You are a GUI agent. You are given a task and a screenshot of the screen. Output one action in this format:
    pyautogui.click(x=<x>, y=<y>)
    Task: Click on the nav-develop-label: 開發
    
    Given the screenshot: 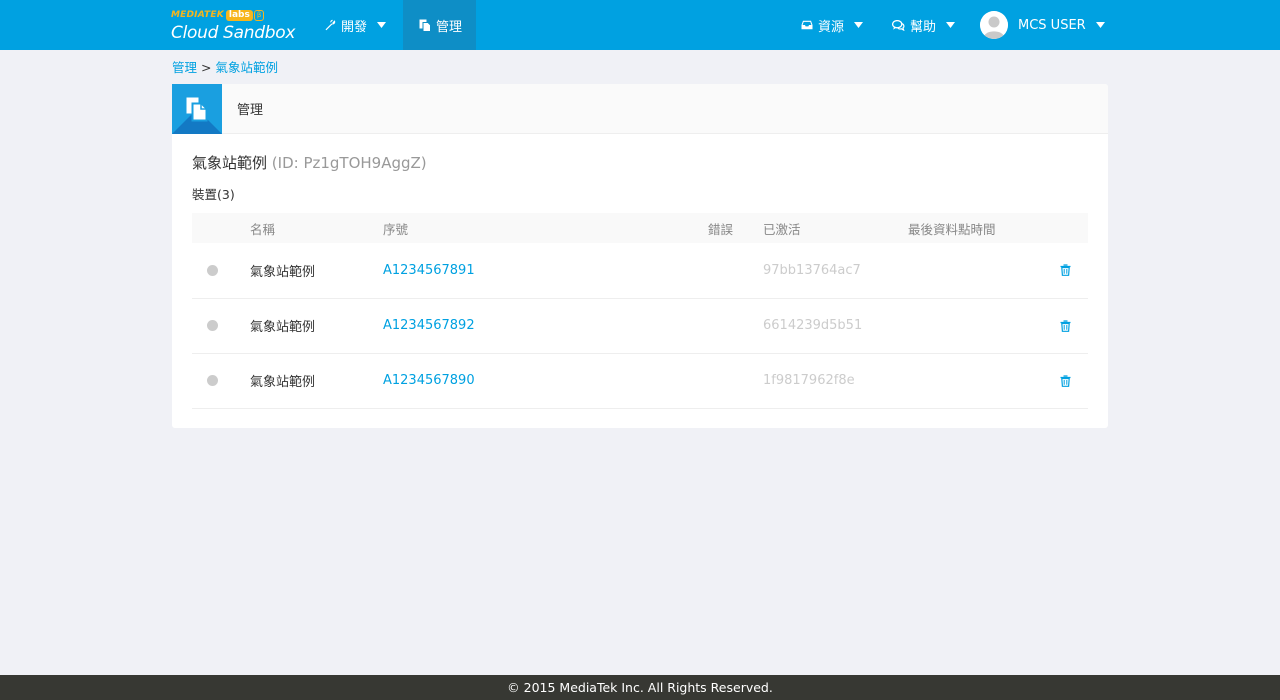 What is the action you would take?
    pyautogui.click(x=354, y=27)
    